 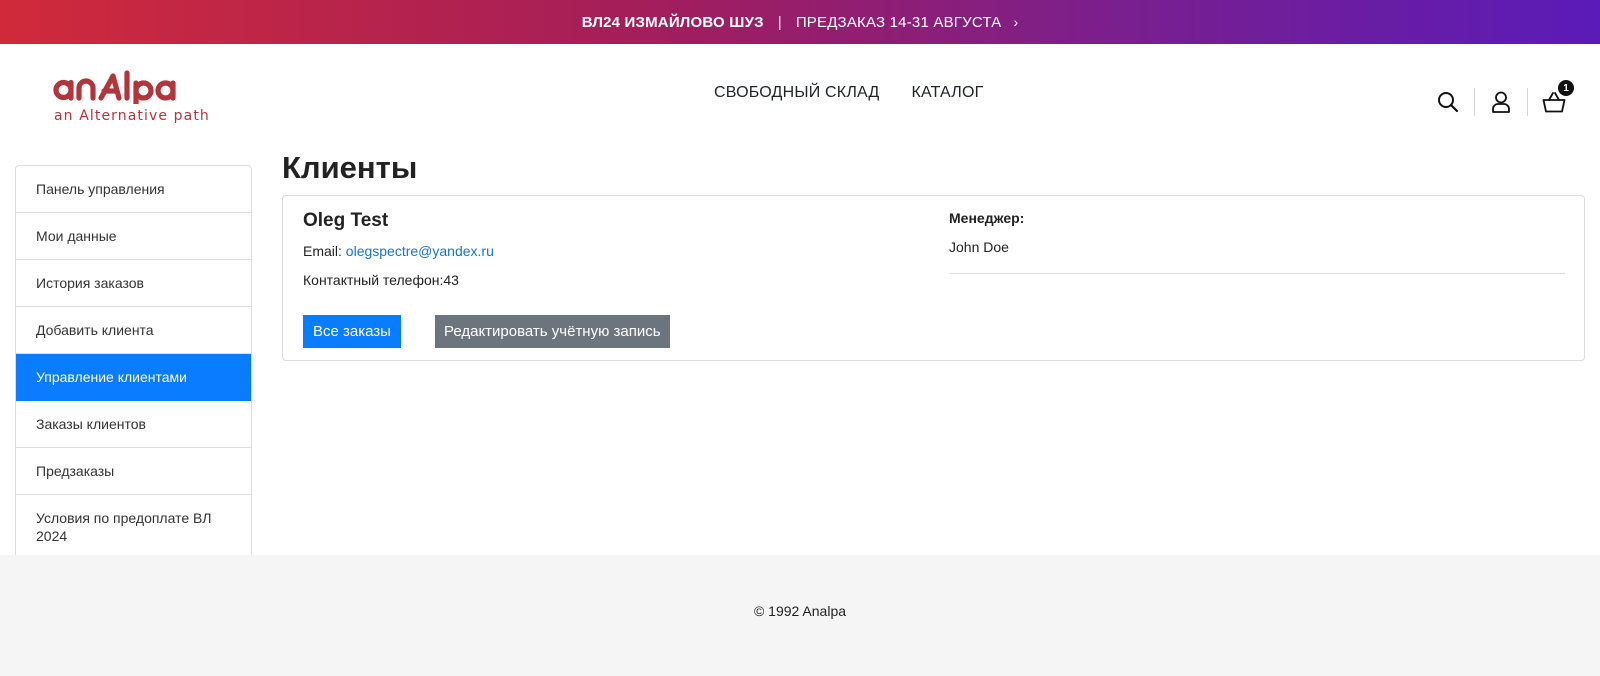 What do you see at coordinates (133, 377) in the screenshot?
I see `sidebar-item-manage-clients: Управление клиентами` at bounding box center [133, 377].